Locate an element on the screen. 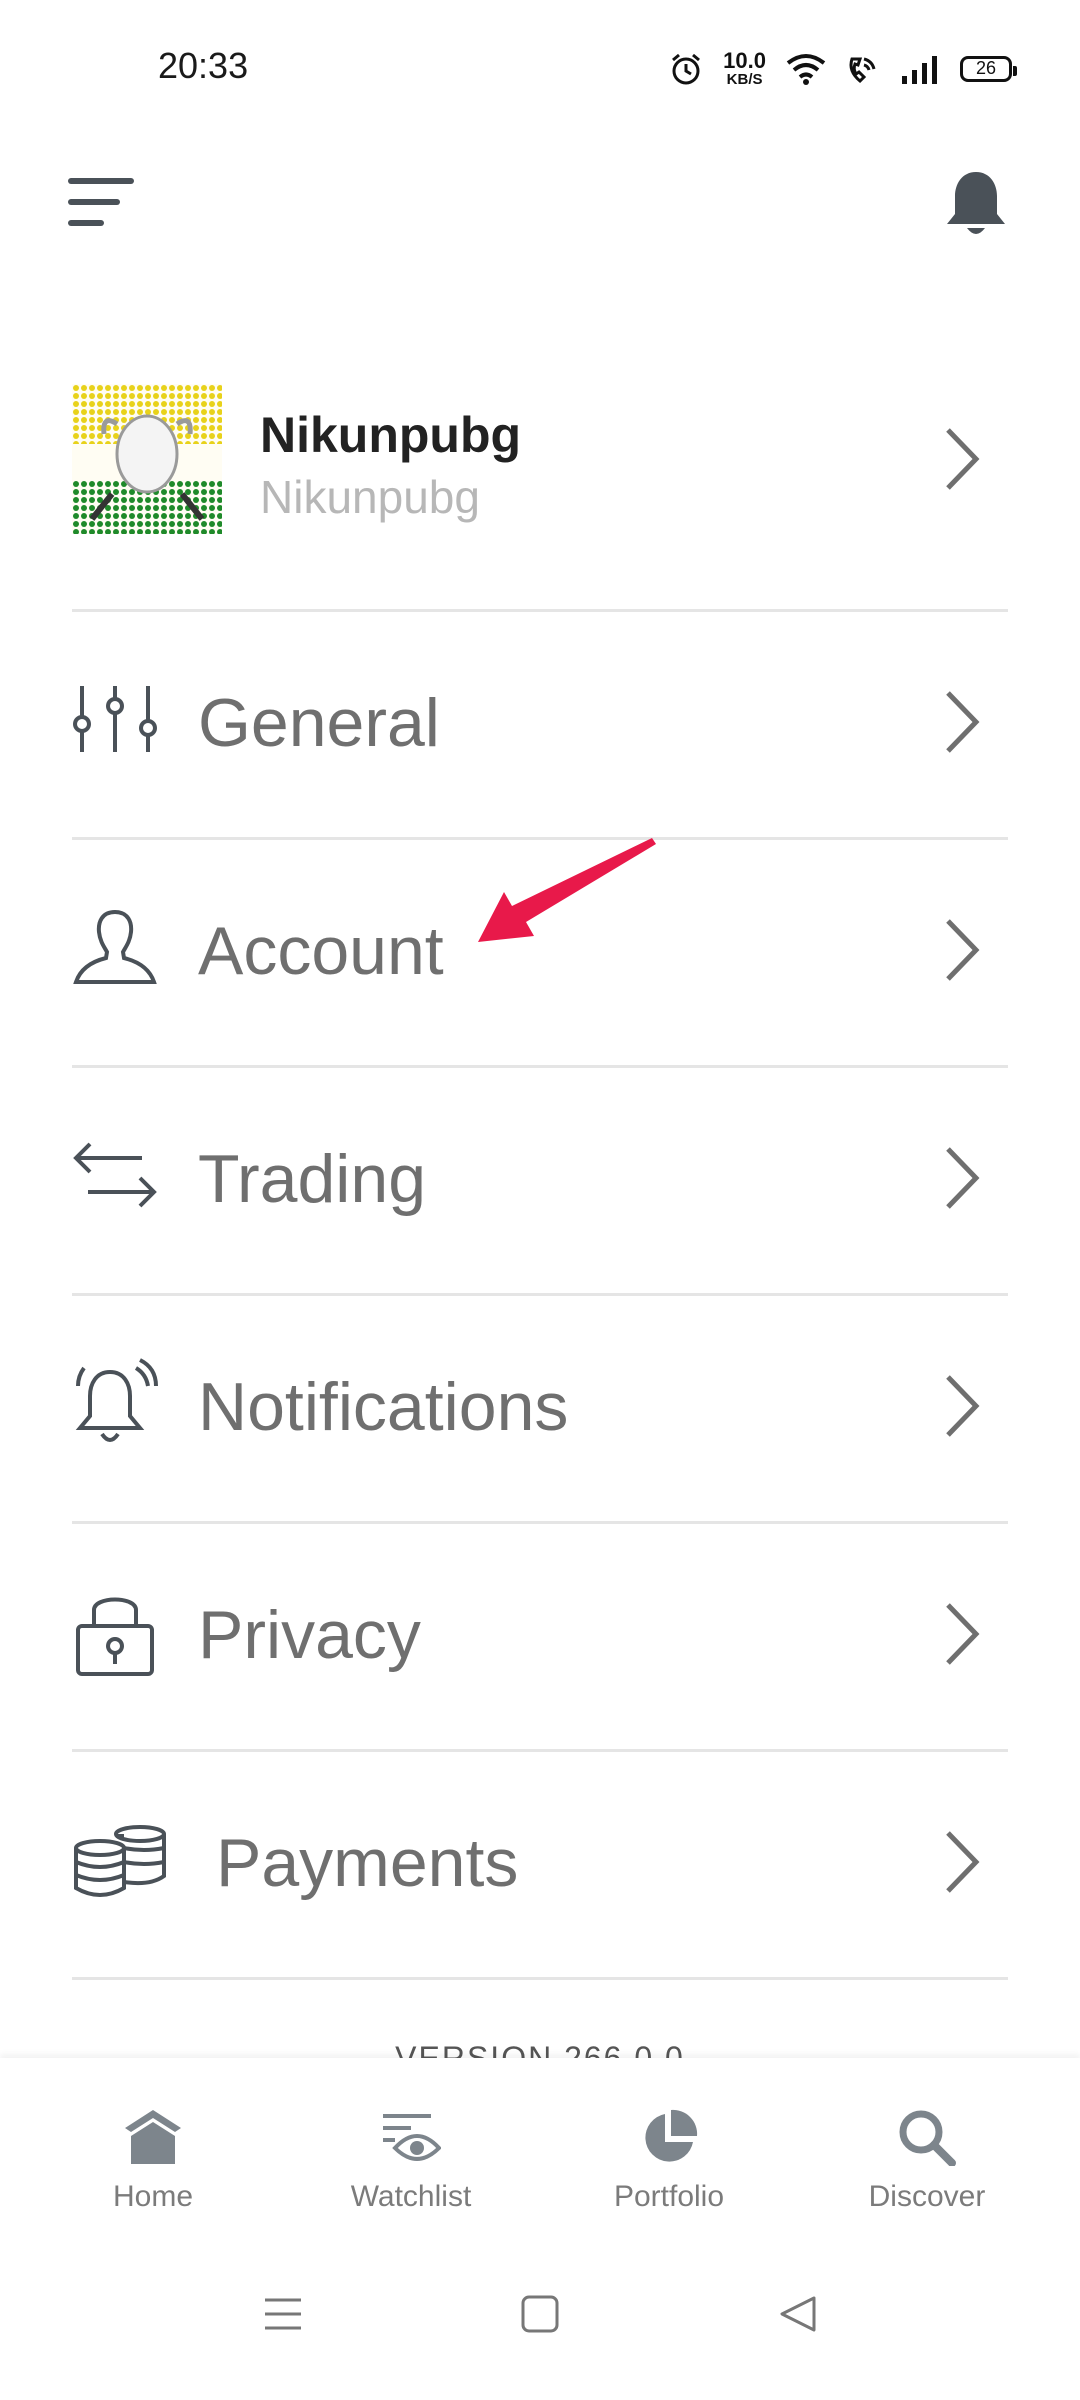 Image resolution: width=1080 pixels, height=2400 pixels. hamburger-icon is located at coordinates (101, 202).